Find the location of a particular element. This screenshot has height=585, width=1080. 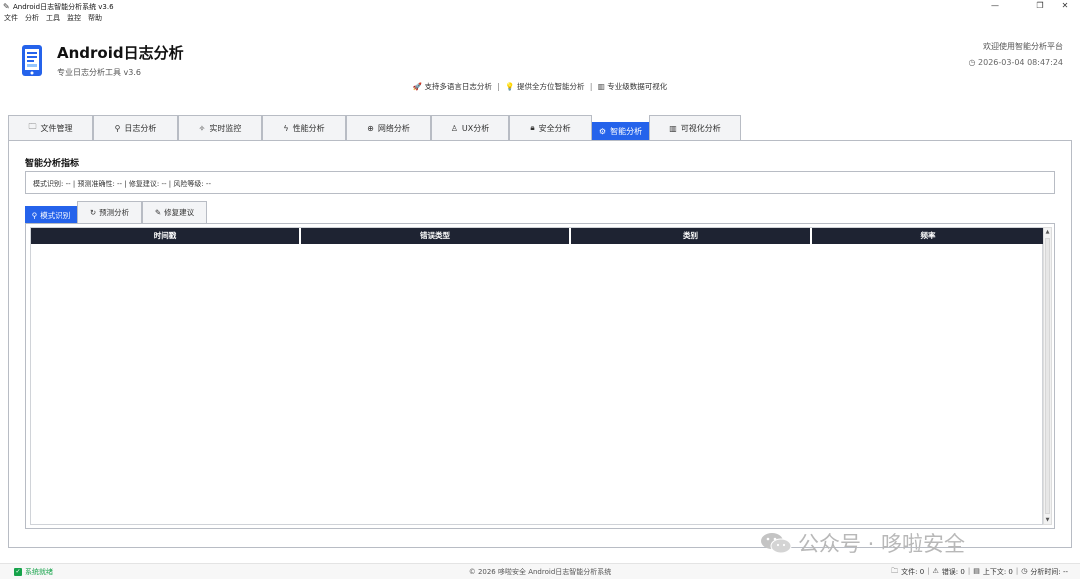

subtab-pattern: ⚲ 模式识别 is located at coordinates (51, 214).